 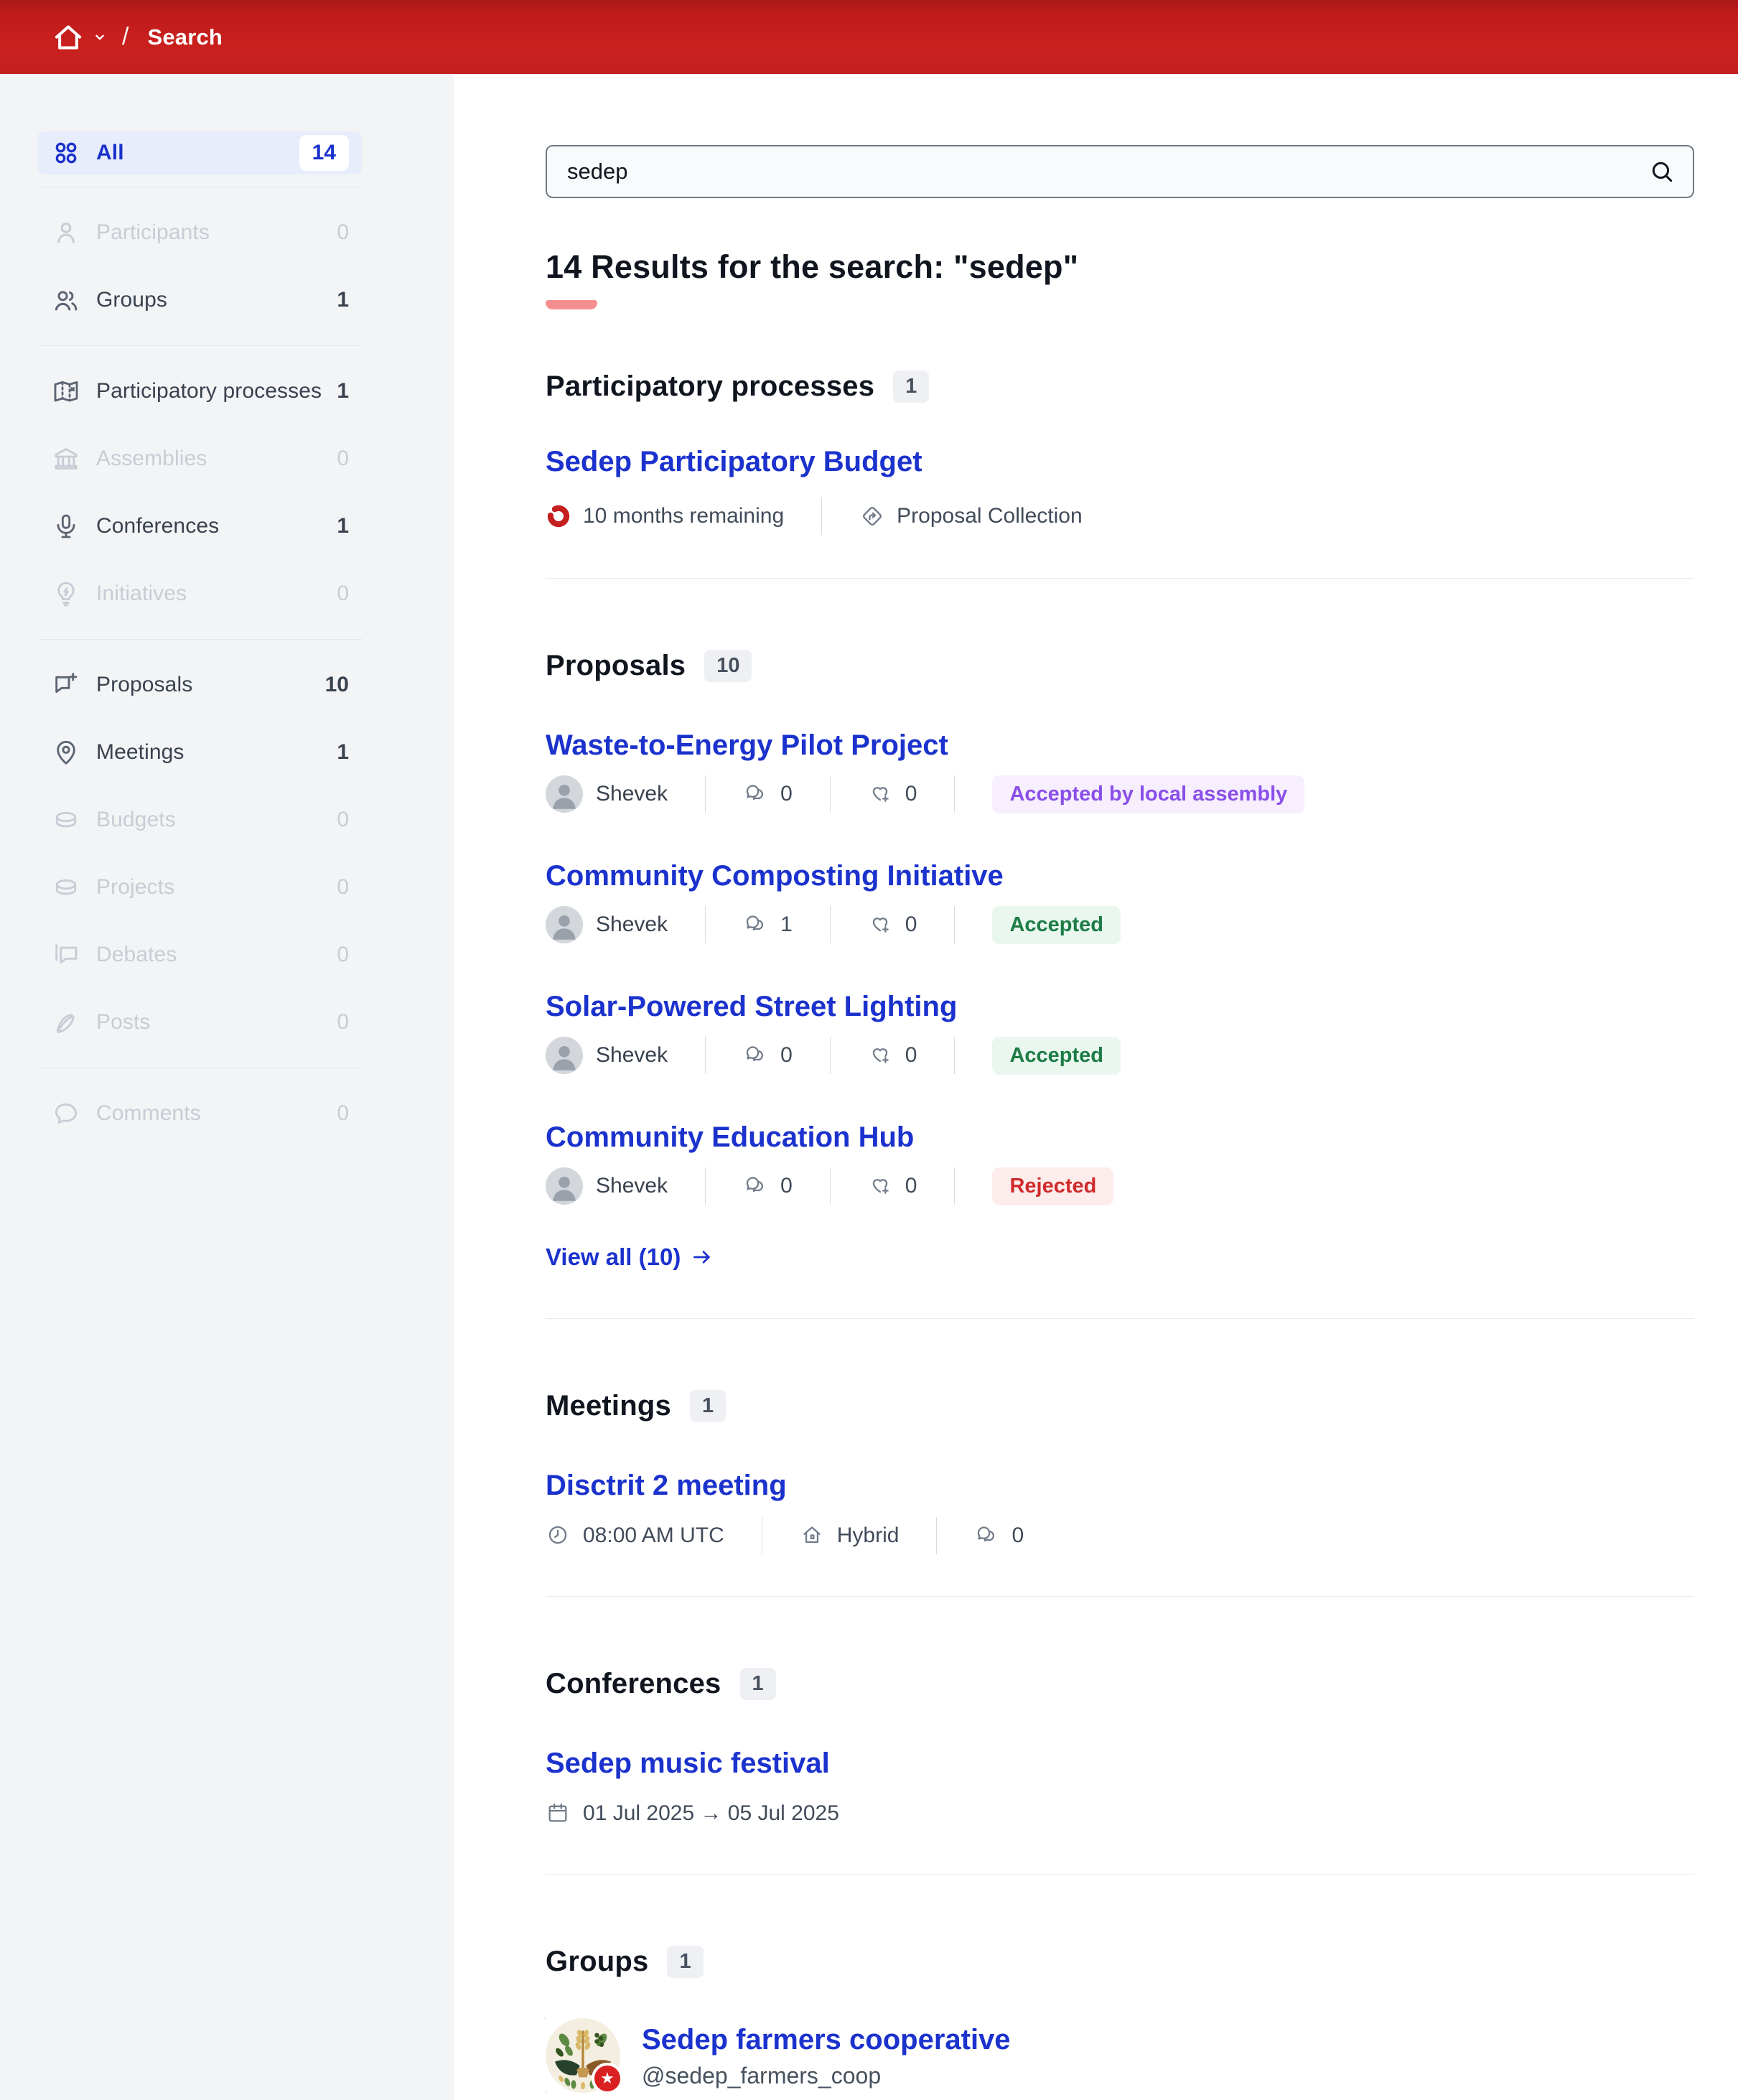 What do you see at coordinates (343, 954) in the screenshot?
I see `sidebar-item-count: 0` at bounding box center [343, 954].